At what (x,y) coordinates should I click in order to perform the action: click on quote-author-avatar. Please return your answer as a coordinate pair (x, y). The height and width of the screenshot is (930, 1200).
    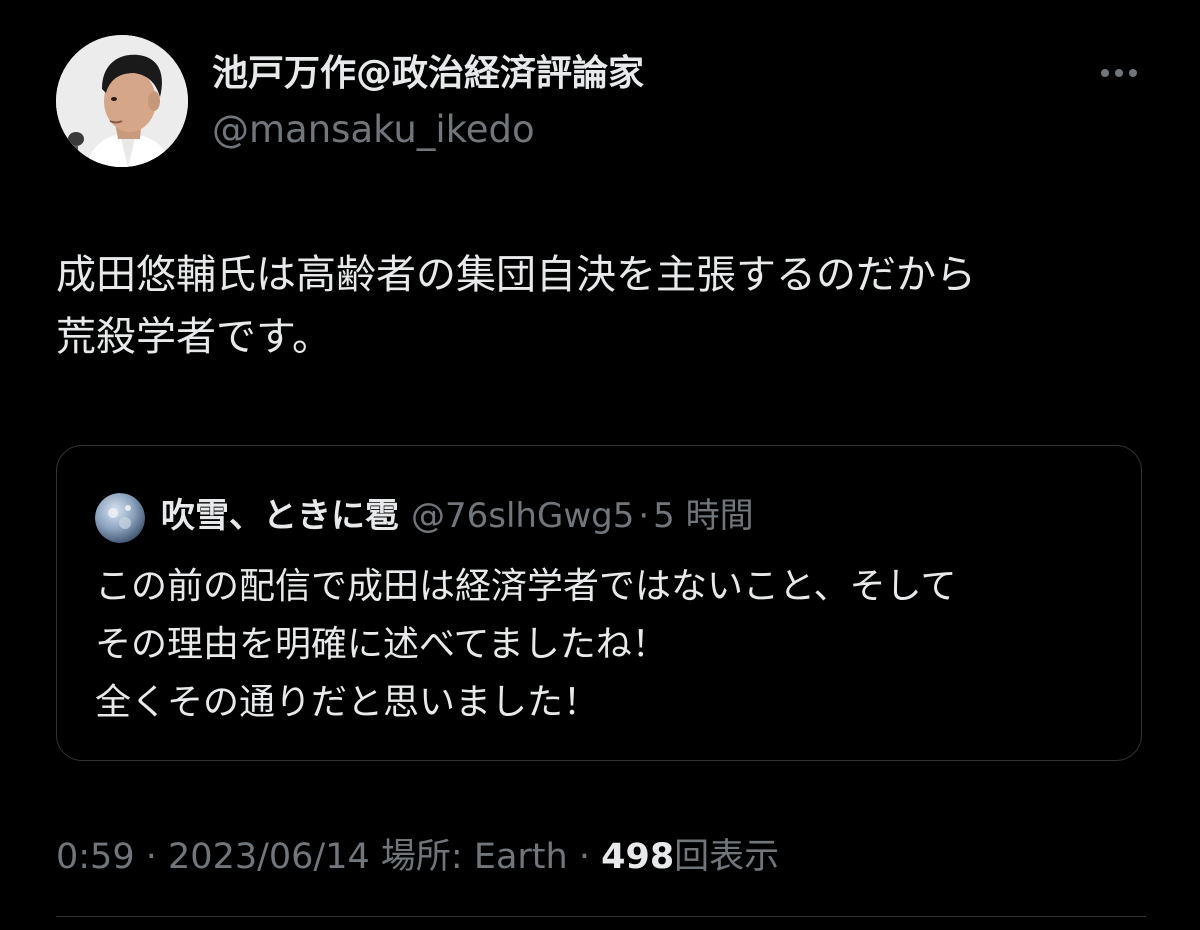
    Looking at the image, I should click on (120, 518).